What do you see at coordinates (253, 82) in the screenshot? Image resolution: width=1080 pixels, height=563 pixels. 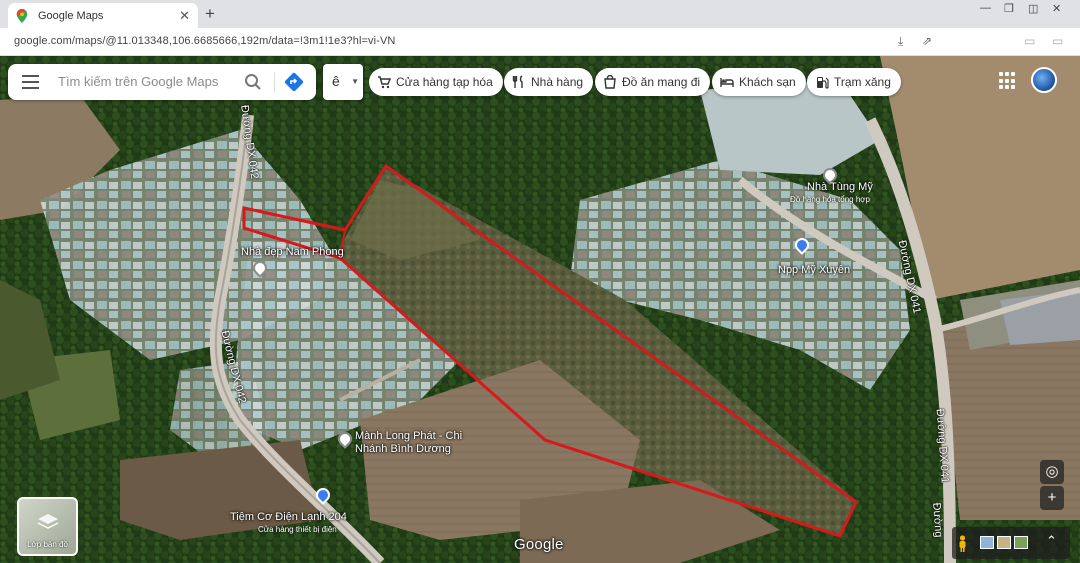 I see `search-icon` at bounding box center [253, 82].